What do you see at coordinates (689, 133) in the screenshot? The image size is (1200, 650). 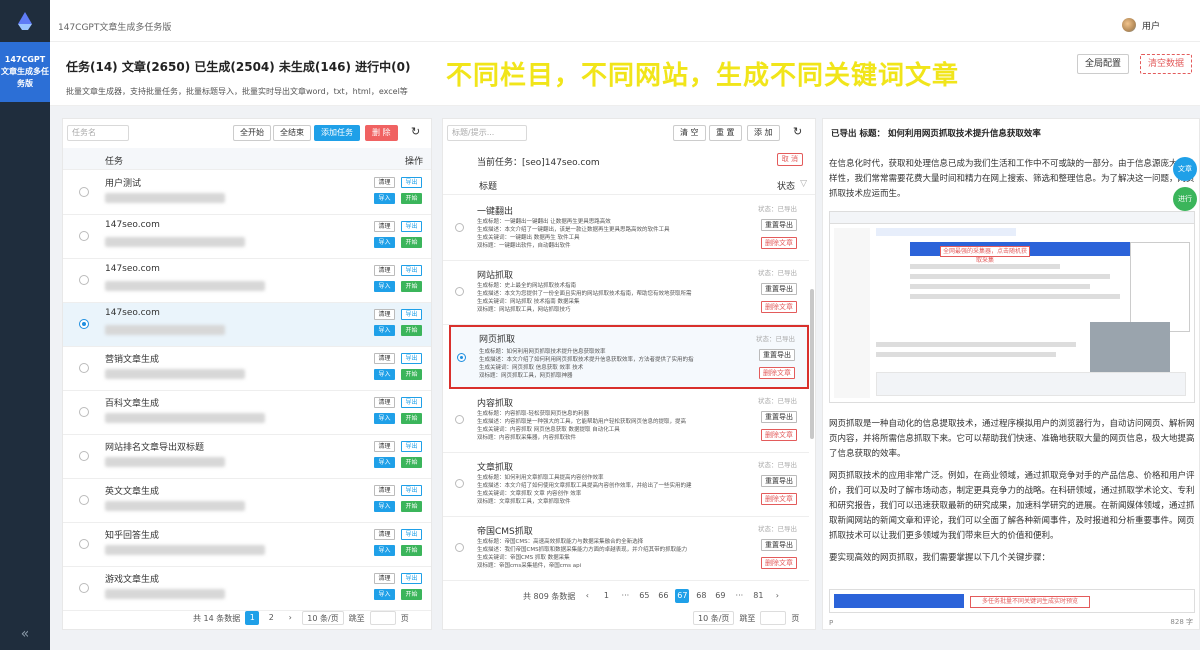 I see `clear-articles-button: 清 空` at bounding box center [689, 133].